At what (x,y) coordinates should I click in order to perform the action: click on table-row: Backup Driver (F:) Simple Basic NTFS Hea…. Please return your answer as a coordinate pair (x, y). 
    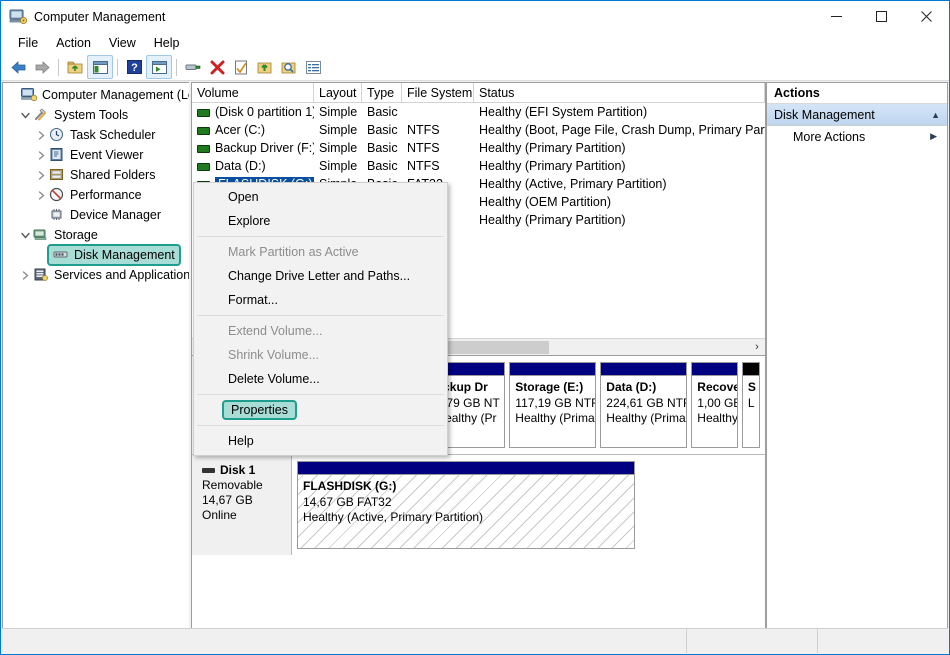
    Looking at the image, I should click on (478, 148).